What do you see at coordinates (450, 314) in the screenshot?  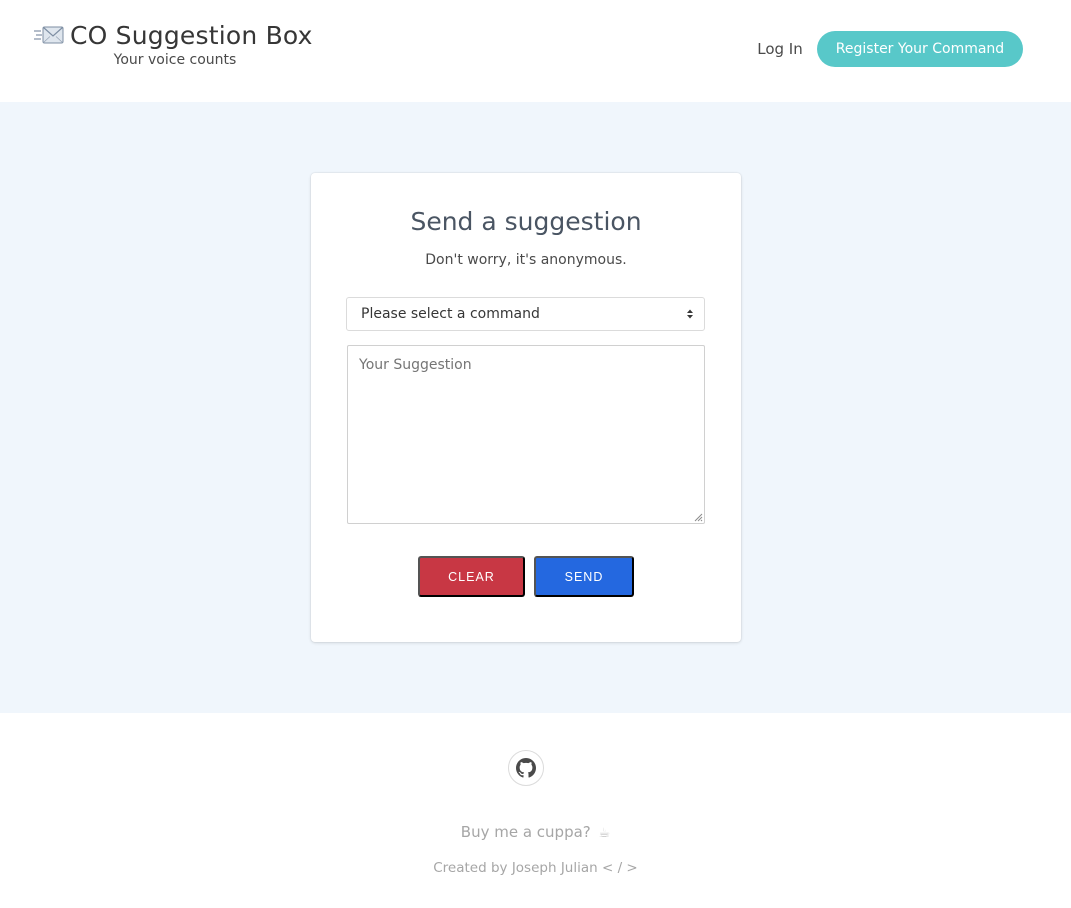 I see `command-select-value: Please select a command` at bounding box center [450, 314].